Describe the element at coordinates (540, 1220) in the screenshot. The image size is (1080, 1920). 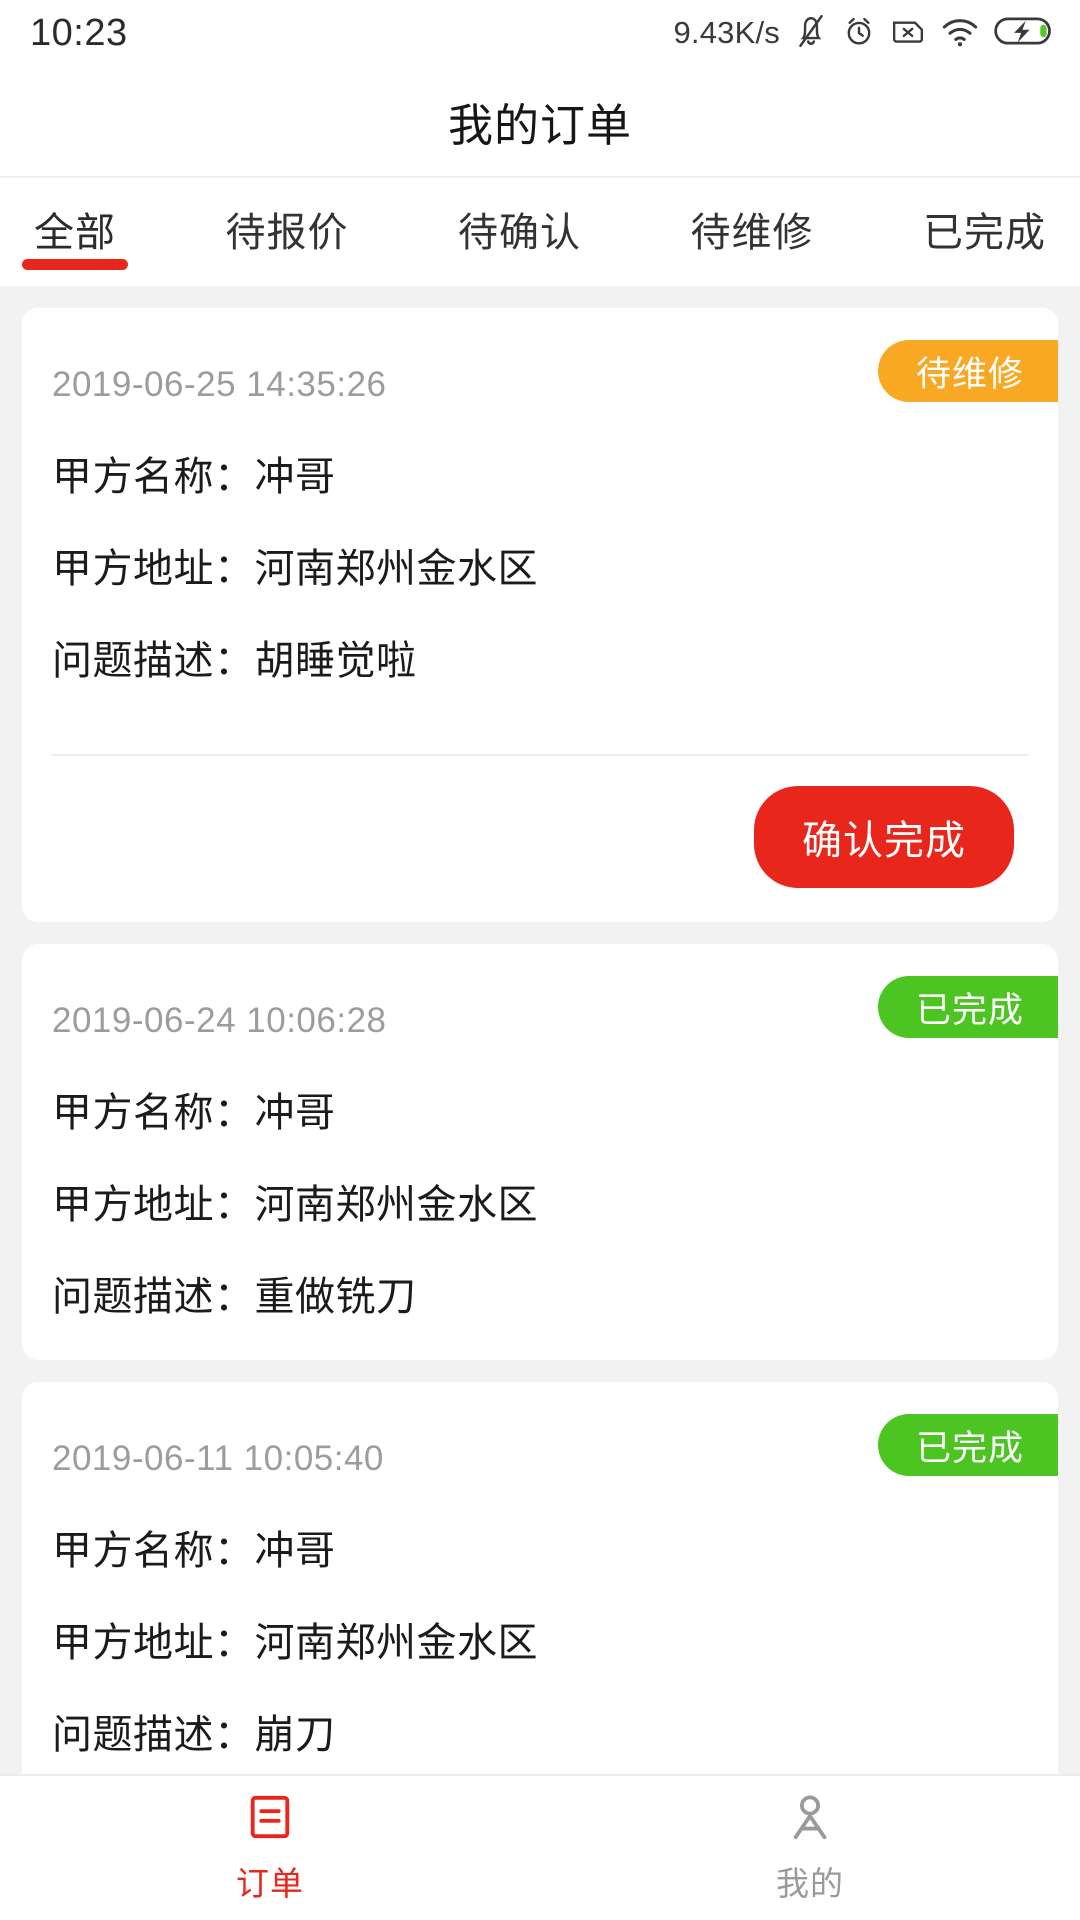
I see `order-card-body: 甲方名称：冲哥 甲方地址：河南郑州金水区 问题描述：重做铣刀` at that location.